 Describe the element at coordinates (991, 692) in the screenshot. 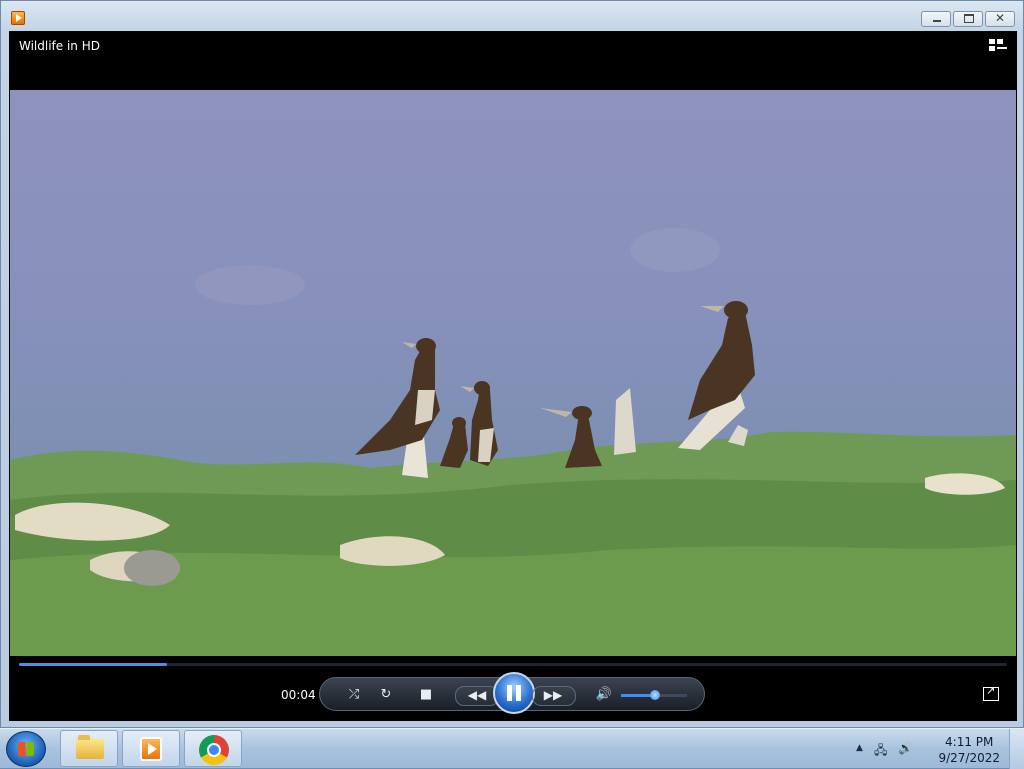

I see `fullscreen-icon` at that location.